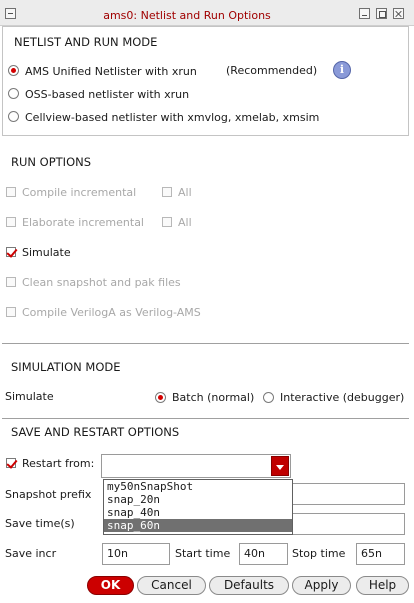 This screenshot has width=414, height=603. I want to click on minimize-icon, so click(364, 13).